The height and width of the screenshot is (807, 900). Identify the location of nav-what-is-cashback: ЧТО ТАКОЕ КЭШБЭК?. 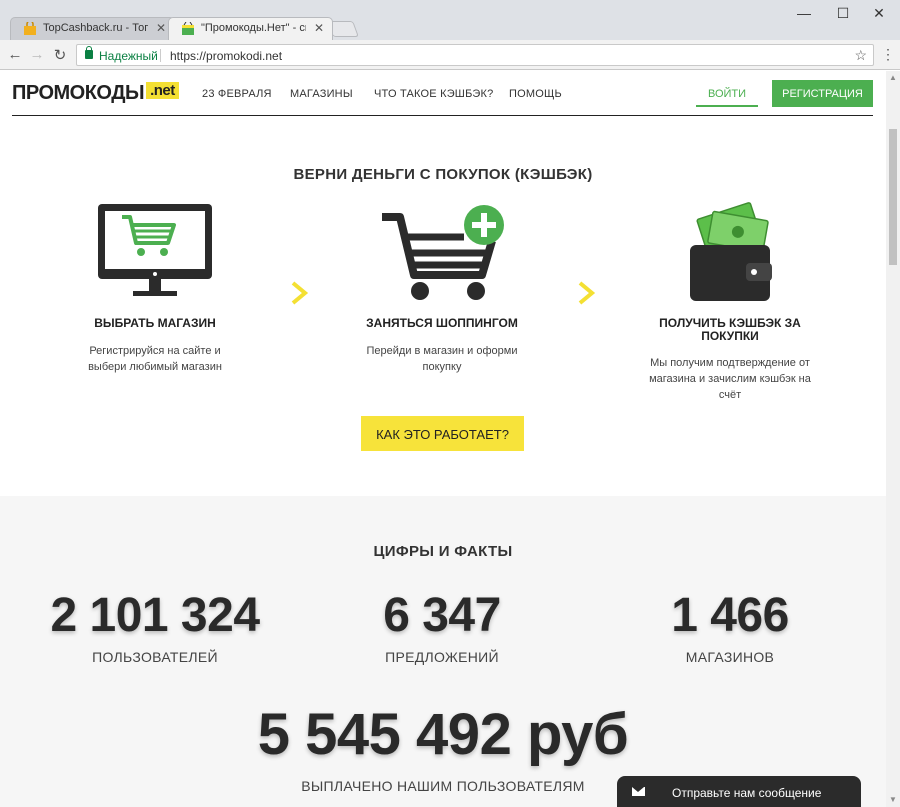
(433, 94).